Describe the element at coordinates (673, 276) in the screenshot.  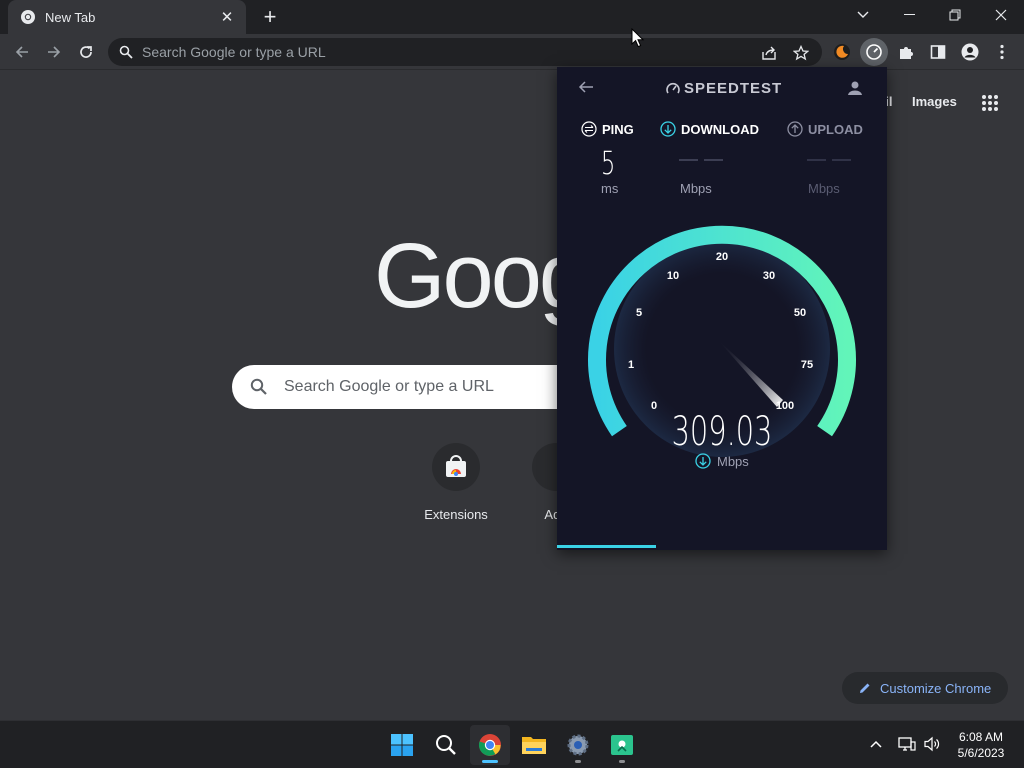
I see `gauge-tick: 10` at that location.